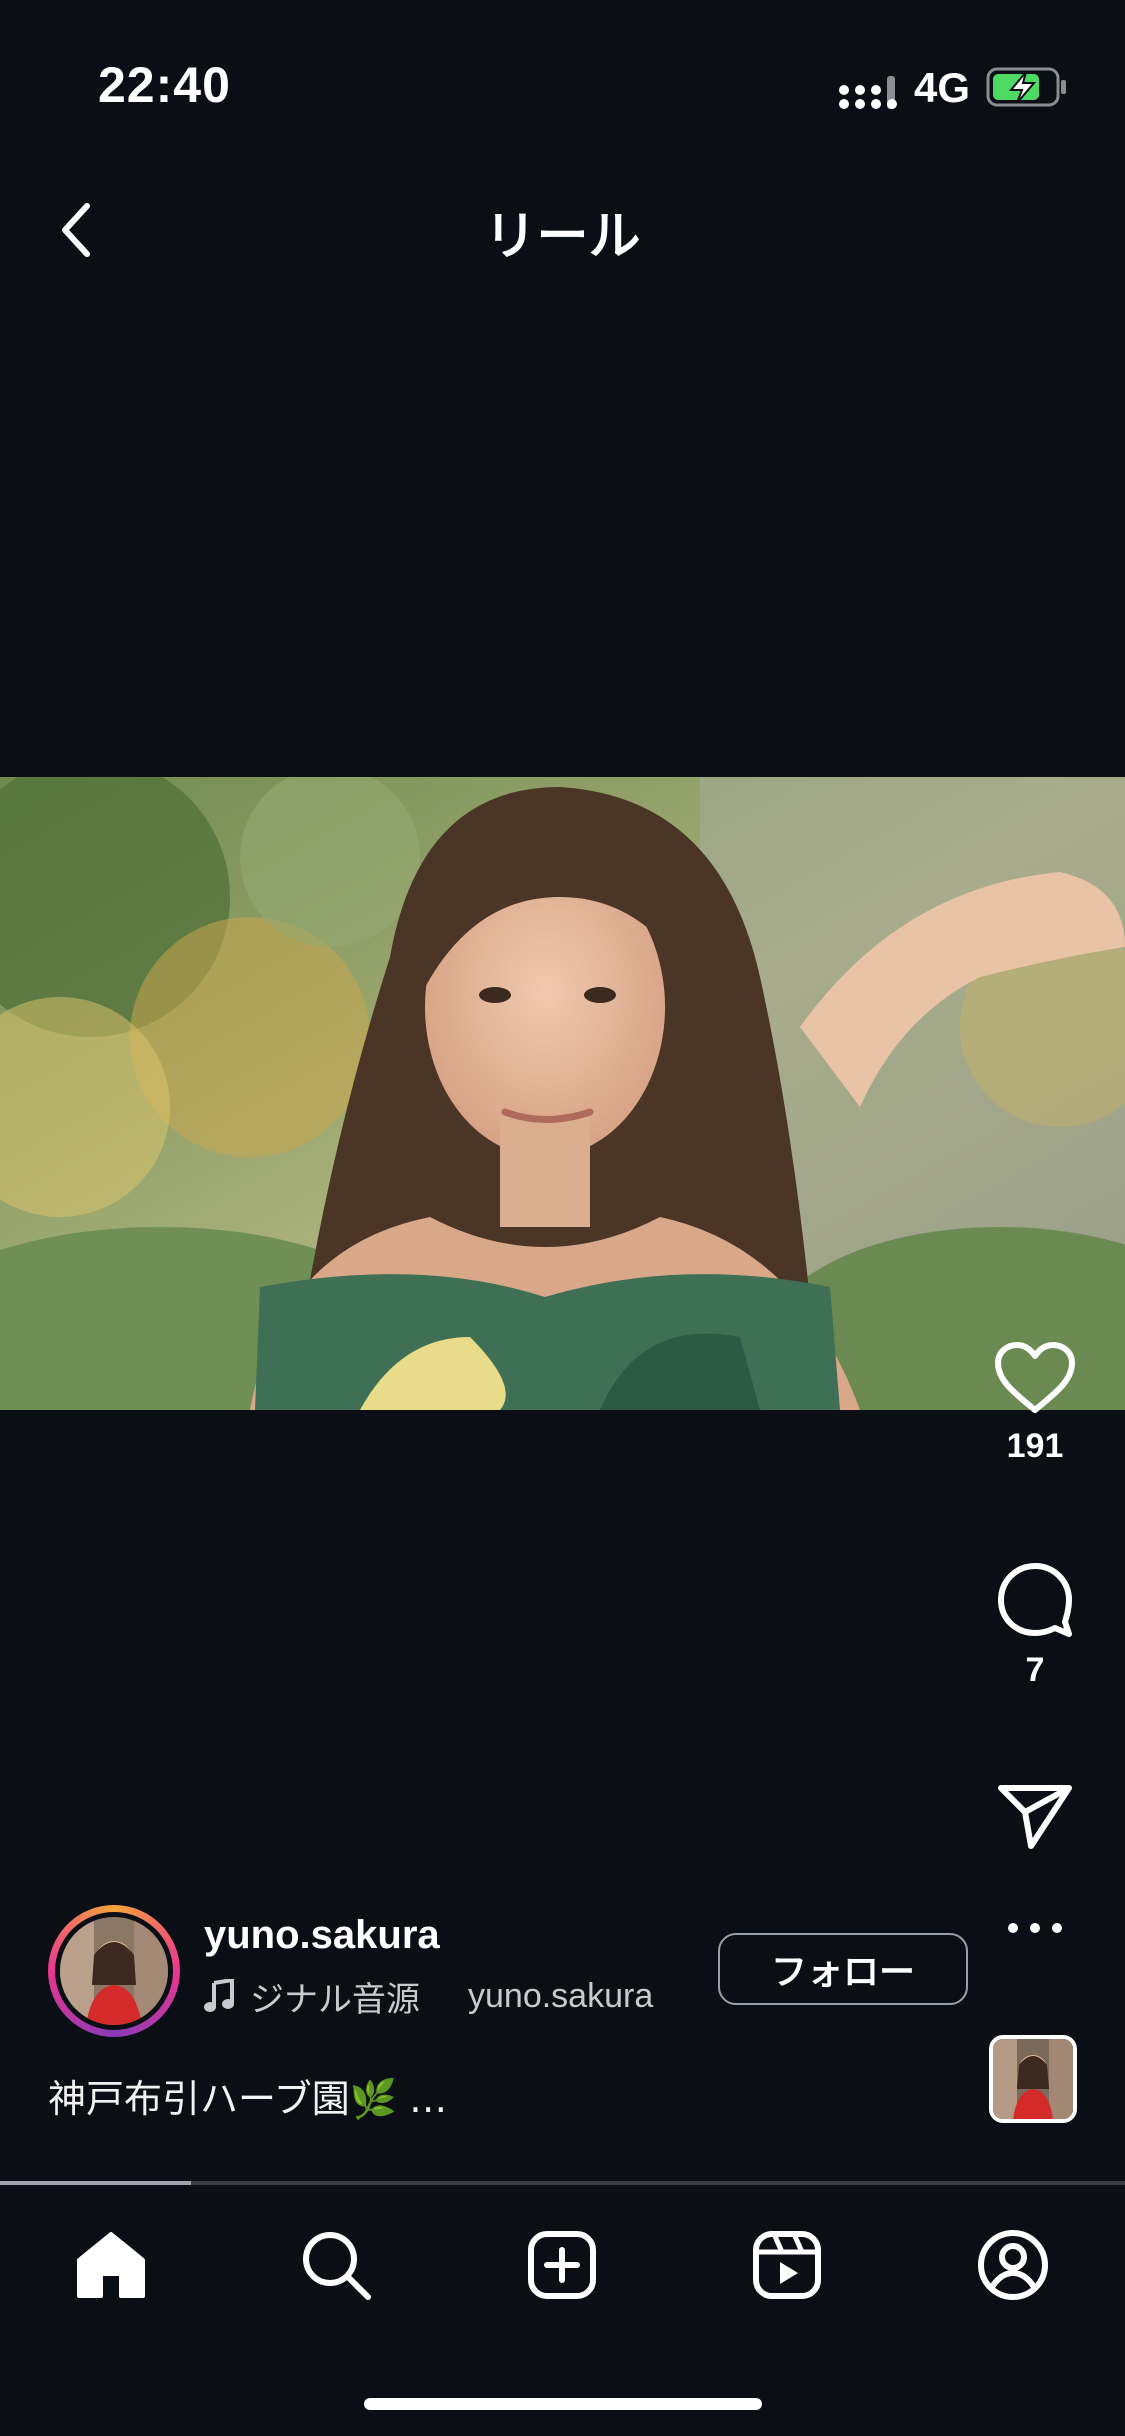  Describe the element at coordinates (1035, 1377) in the screenshot. I see `heart-icon` at that location.